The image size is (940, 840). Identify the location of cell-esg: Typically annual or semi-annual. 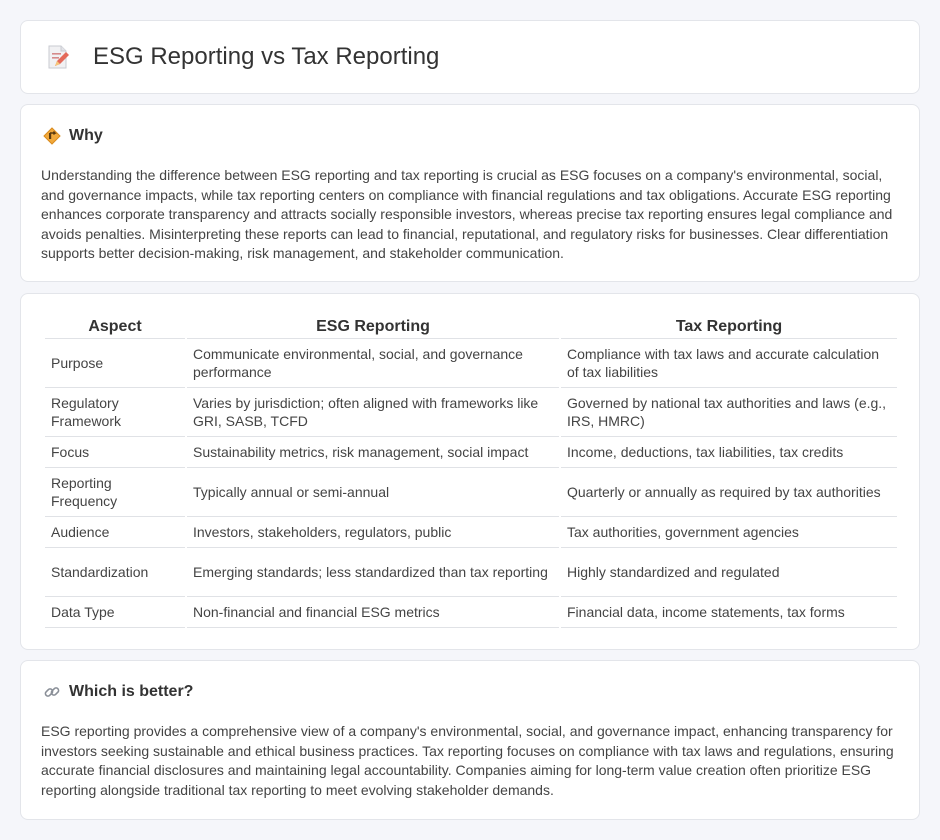
(373, 492).